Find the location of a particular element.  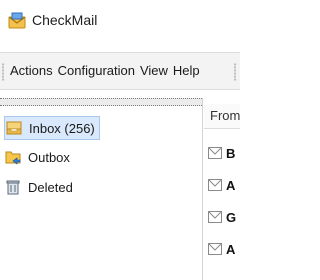

folder-label-deleted: Deleted is located at coordinates (50, 187).